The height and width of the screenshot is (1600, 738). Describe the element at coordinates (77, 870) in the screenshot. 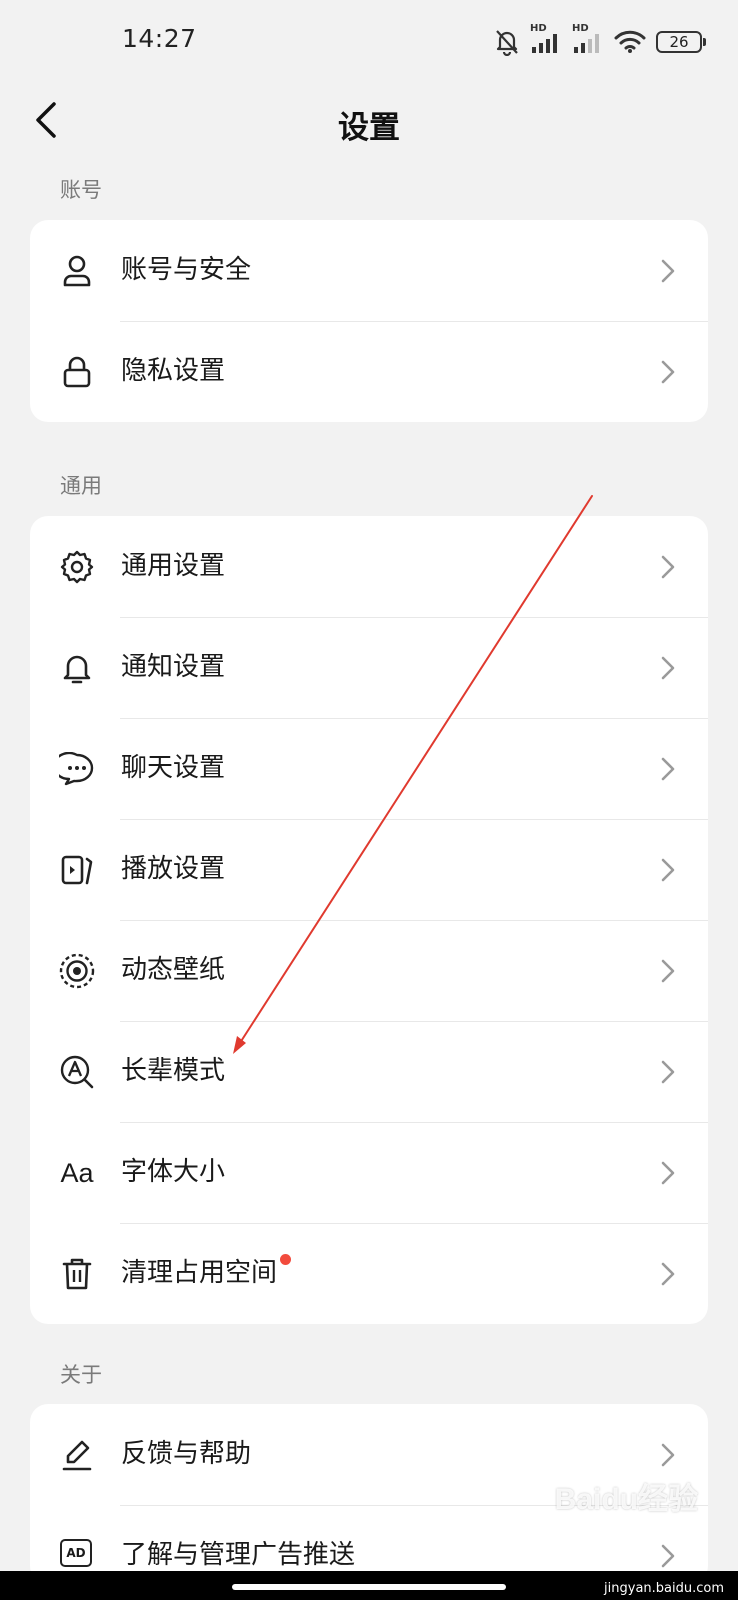

I see `play-screen-icon` at that location.